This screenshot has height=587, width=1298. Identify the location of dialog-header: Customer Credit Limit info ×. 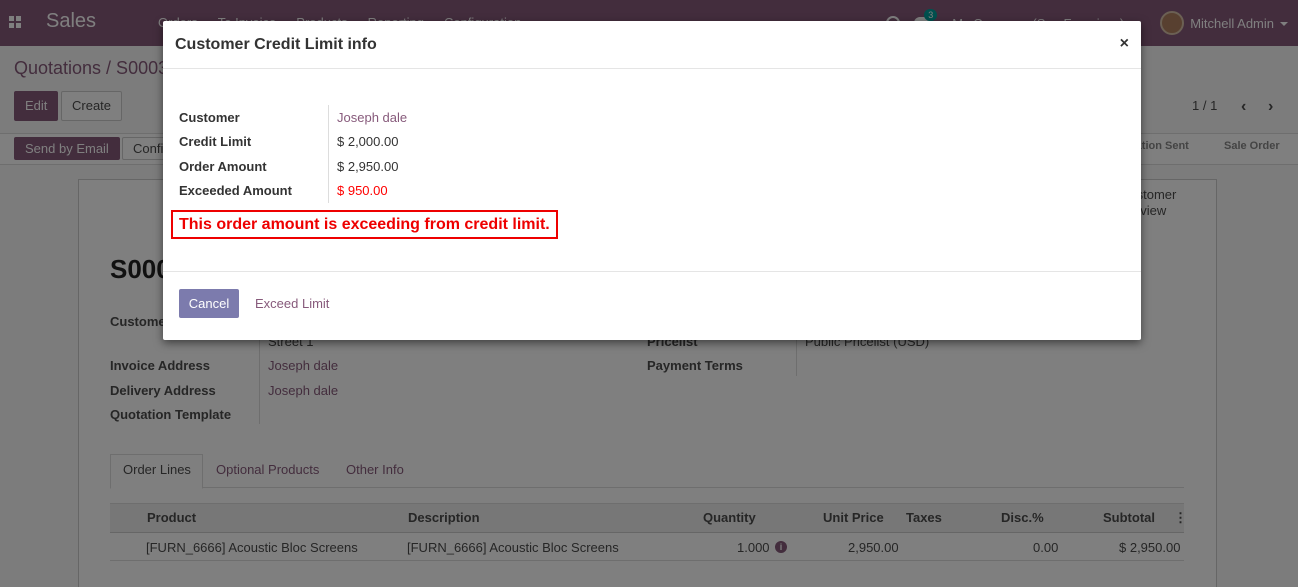
(652, 45).